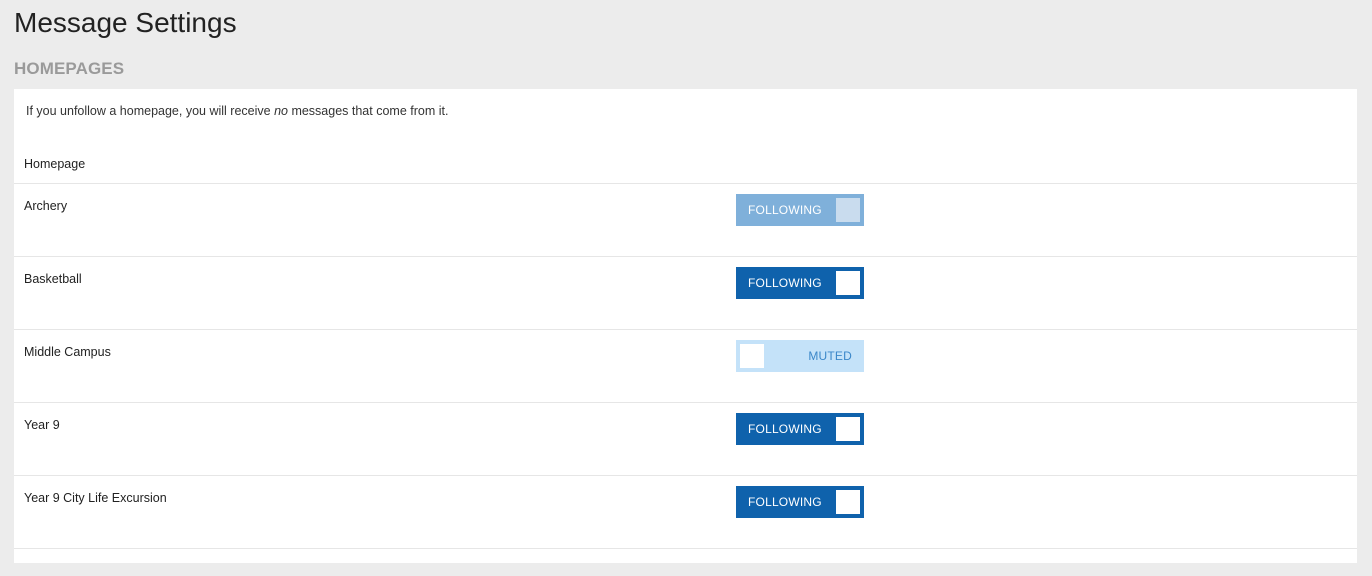 This screenshot has height=576, width=1372. Describe the element at coordinates (685, 438) in the screenshot. I see `homepage-row-year-9: Year 9 FOLLOWING` at that location.